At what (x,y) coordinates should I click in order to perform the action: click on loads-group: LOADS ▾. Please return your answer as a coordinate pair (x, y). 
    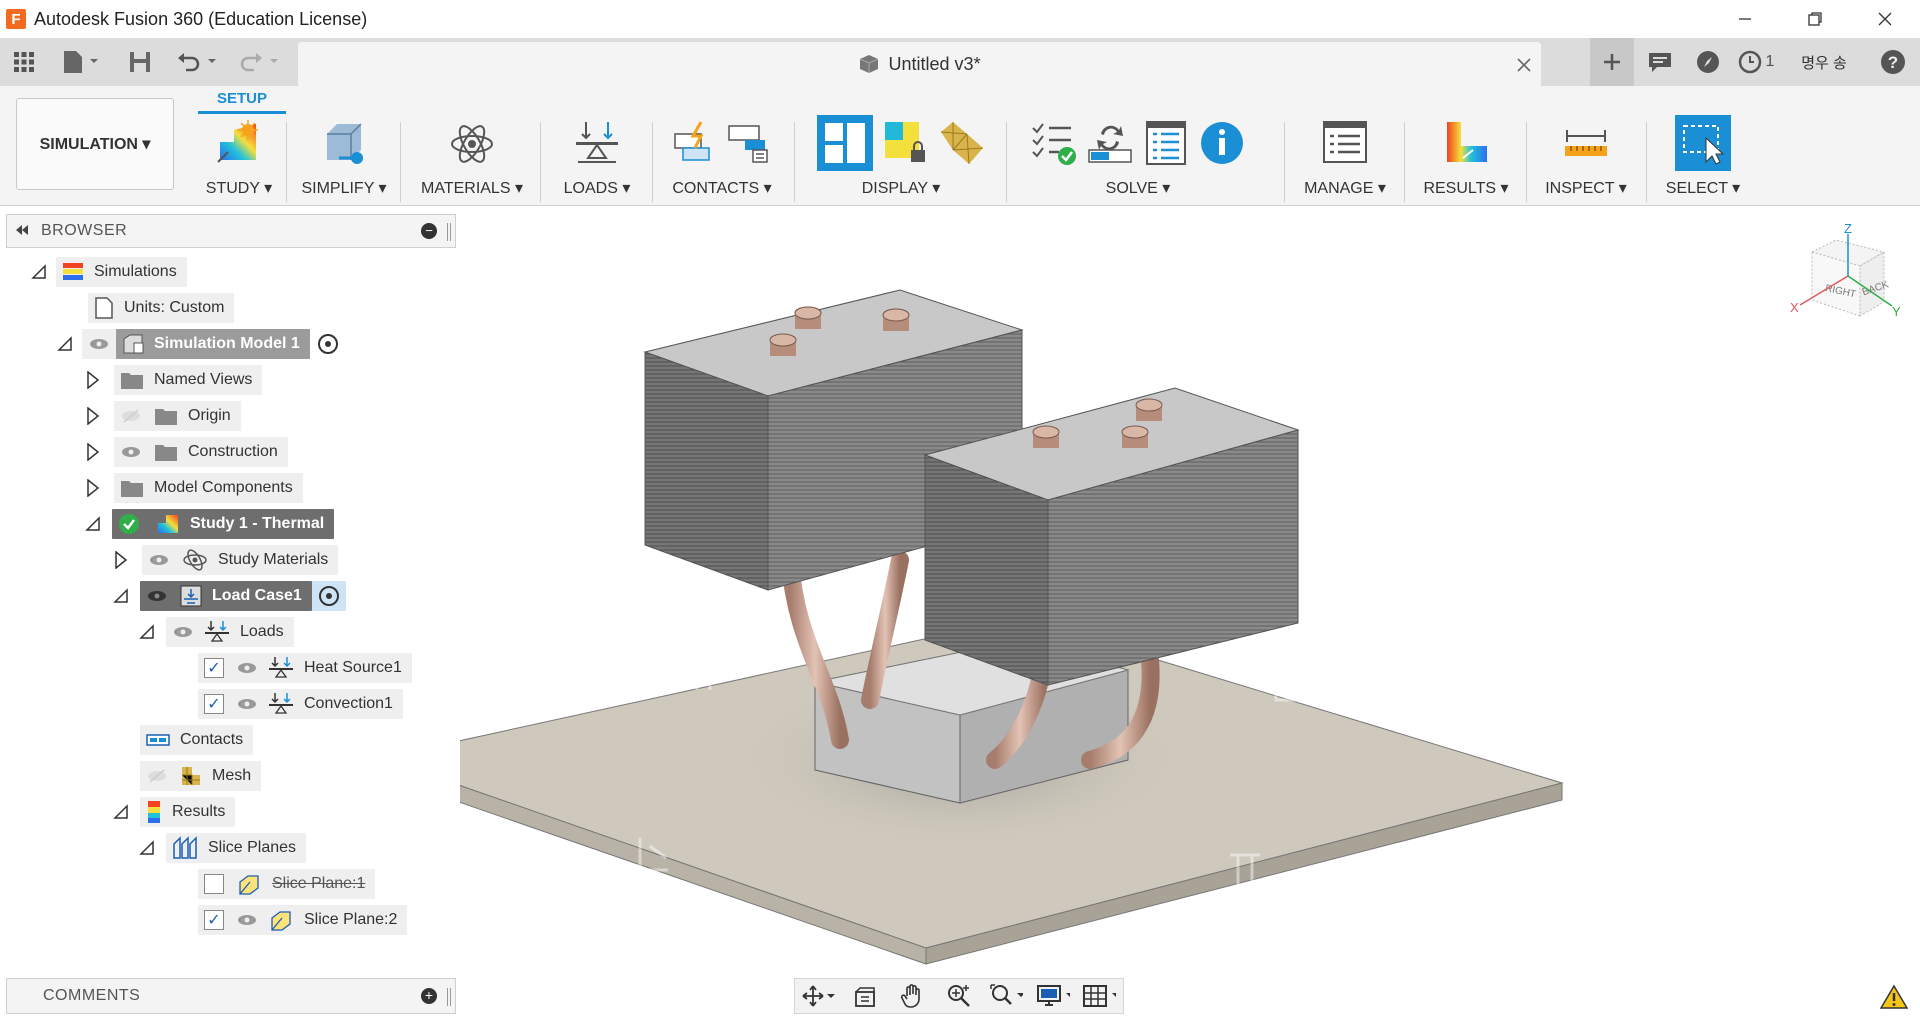
    Looking at the image, I should click on (597, 159).